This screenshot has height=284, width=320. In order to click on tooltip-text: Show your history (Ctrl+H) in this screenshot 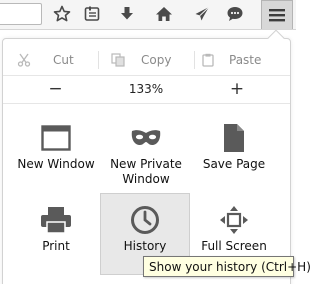, I will do `click(230, 266)`.